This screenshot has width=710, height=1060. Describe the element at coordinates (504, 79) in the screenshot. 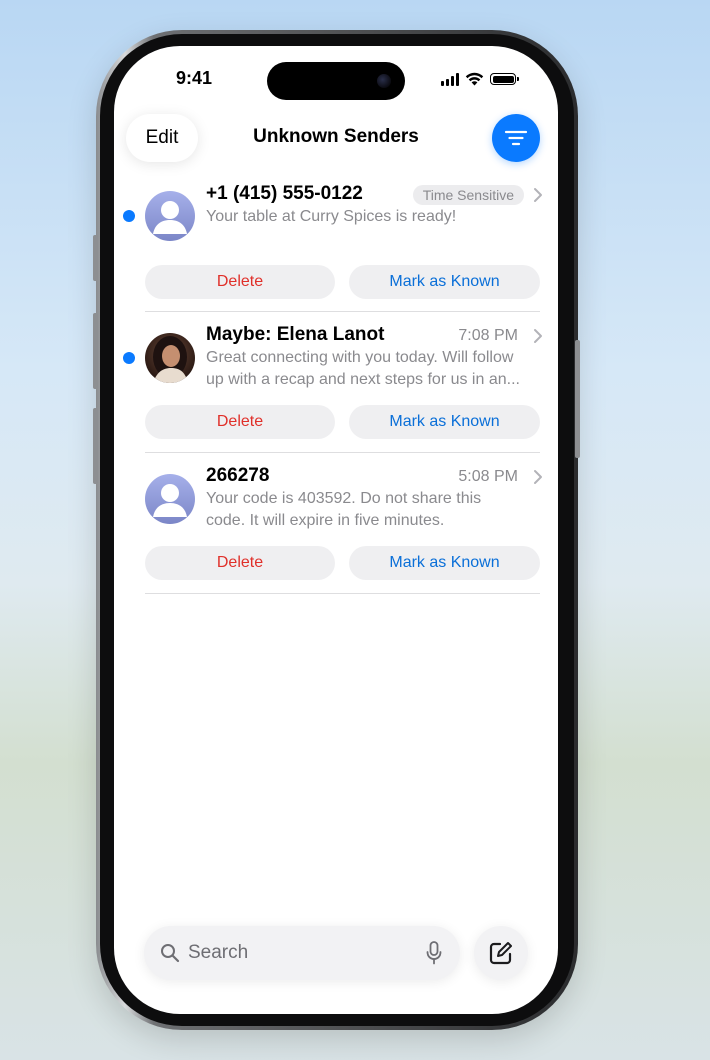

I see `battery-icon` at that location.